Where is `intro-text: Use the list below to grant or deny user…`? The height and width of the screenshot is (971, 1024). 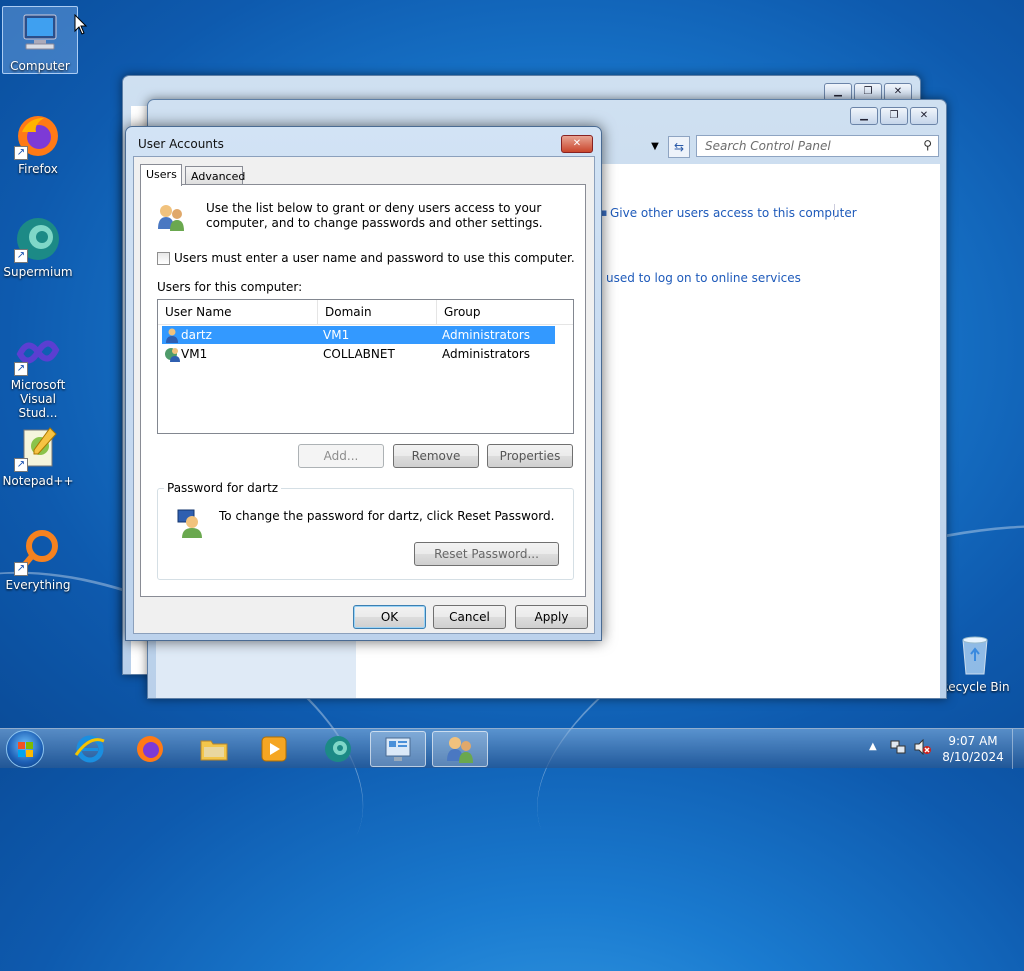 intro-text: Use the list below to grant or deny user… is located at coordinates (374, 215).